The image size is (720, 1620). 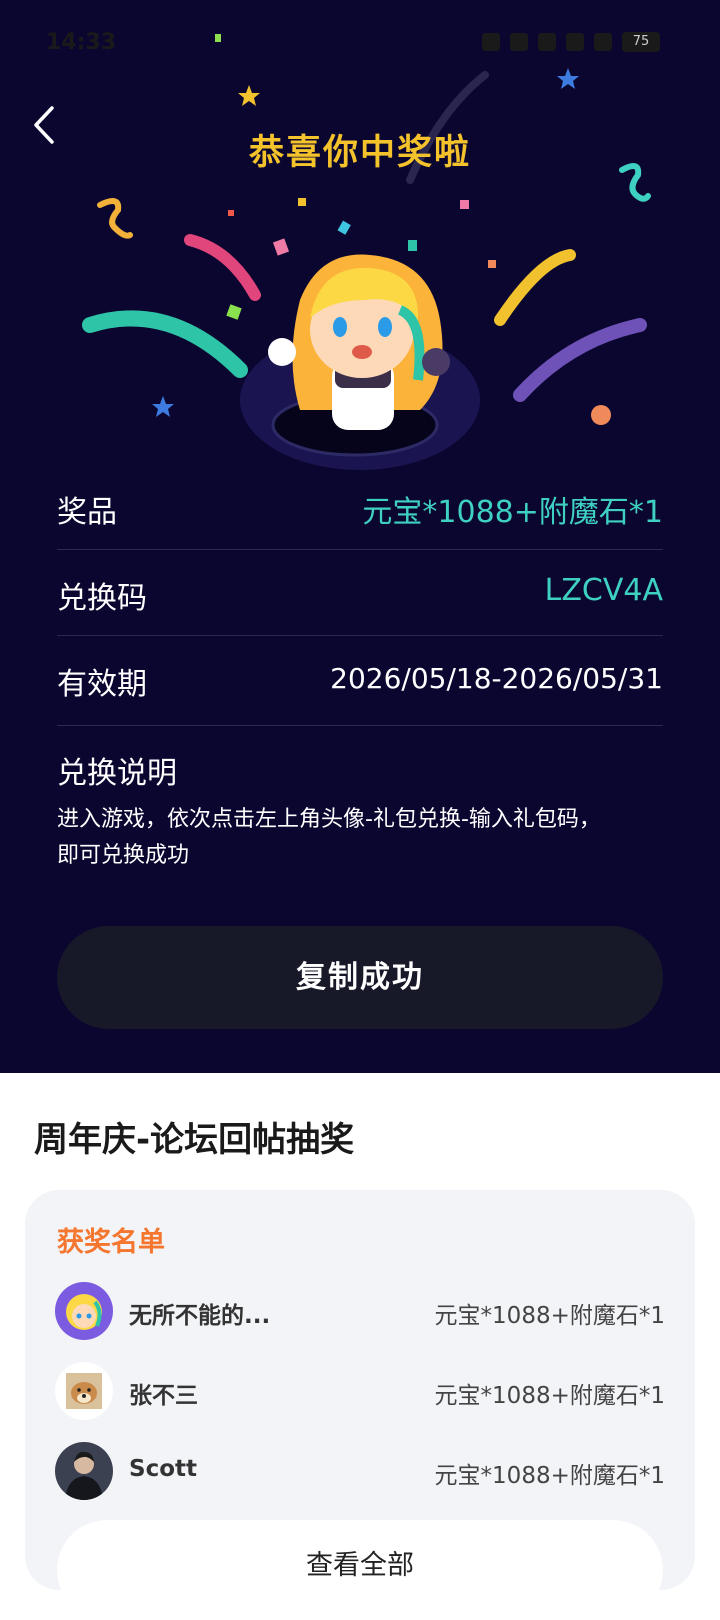 I want to click on code-row: 兑换码 LZCV4A, so click(x=360, y=592).